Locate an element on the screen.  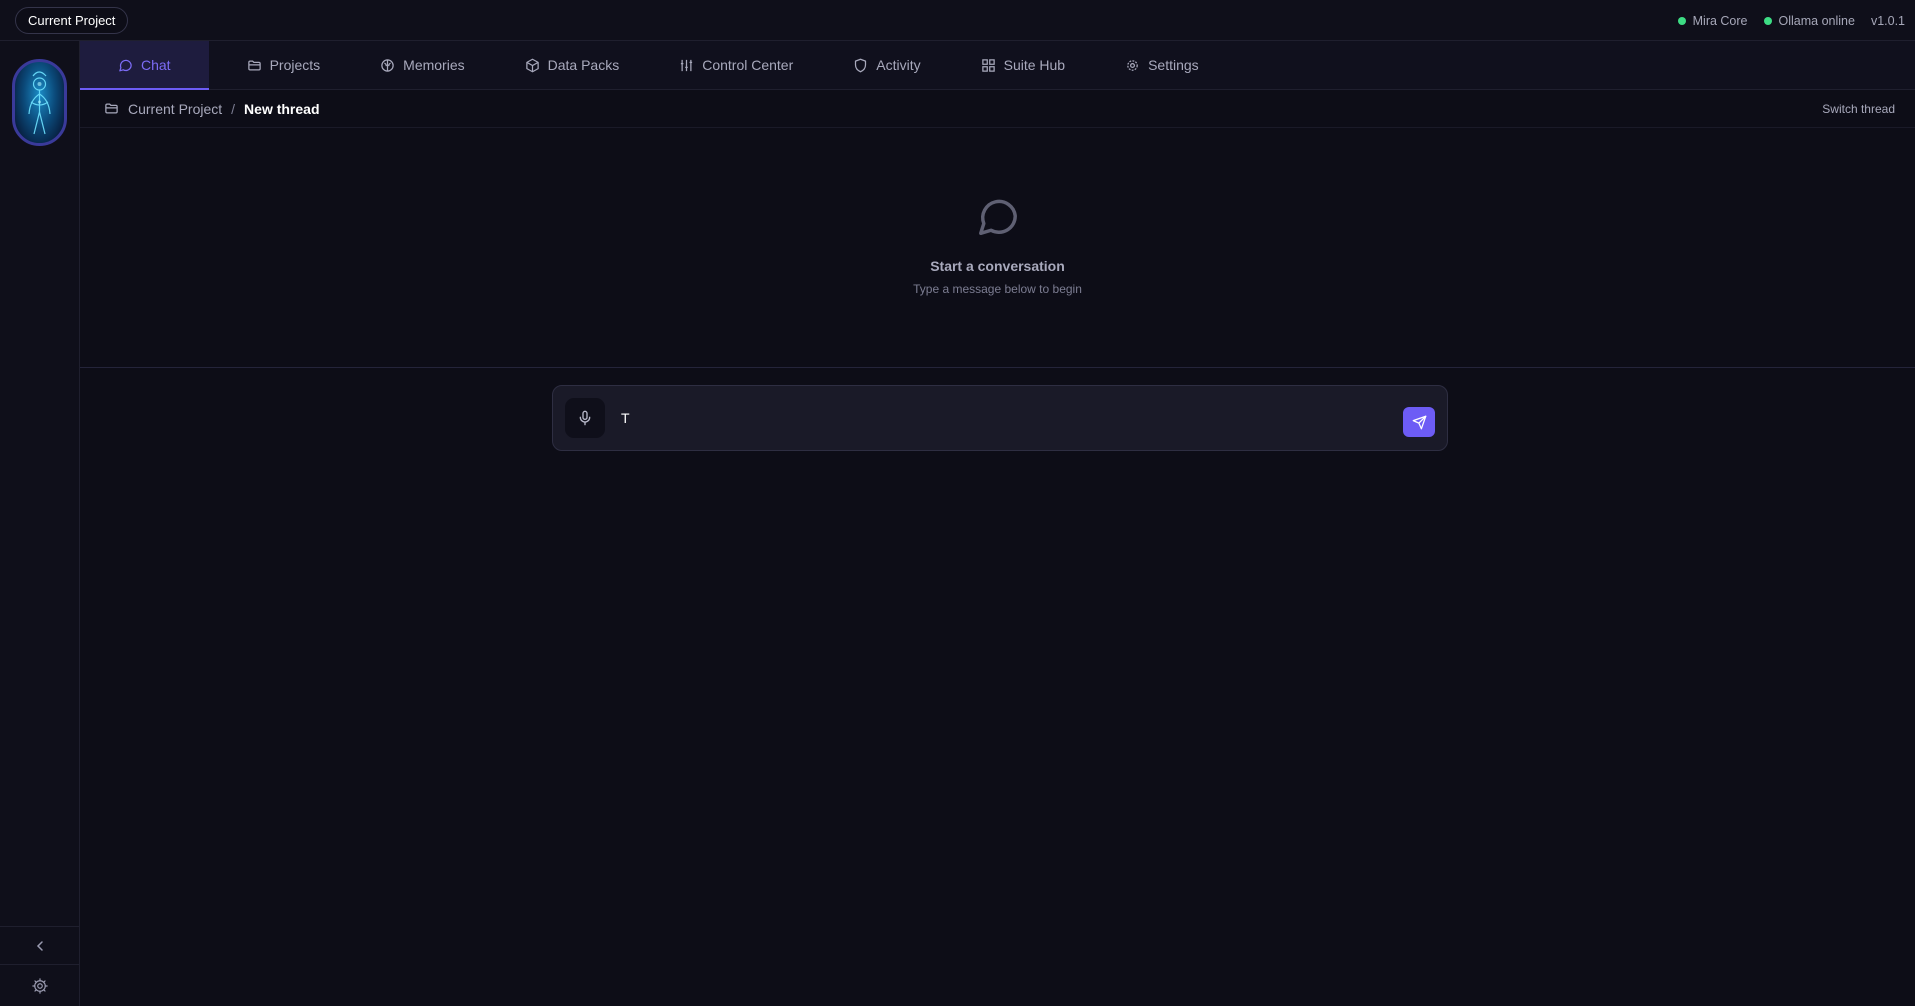
status-mira-core: Mira Core is located at coordinates (1712, 20).